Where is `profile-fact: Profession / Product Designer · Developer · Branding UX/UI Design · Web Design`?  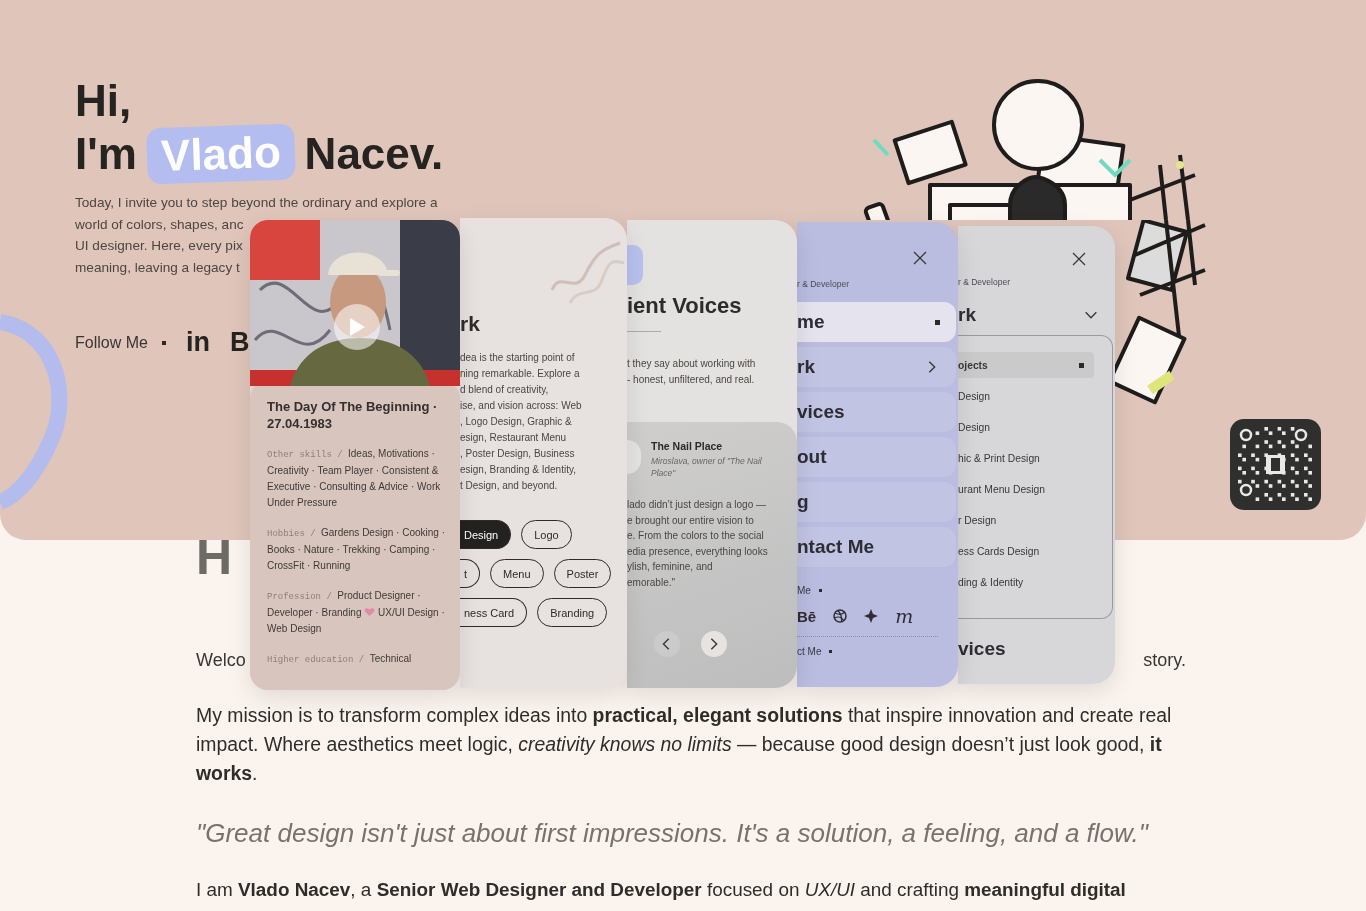
profile-fact: Profession / Product Designer · Developer · Branding UX/UI Design · Web Design is located at coordinates (356, 612).